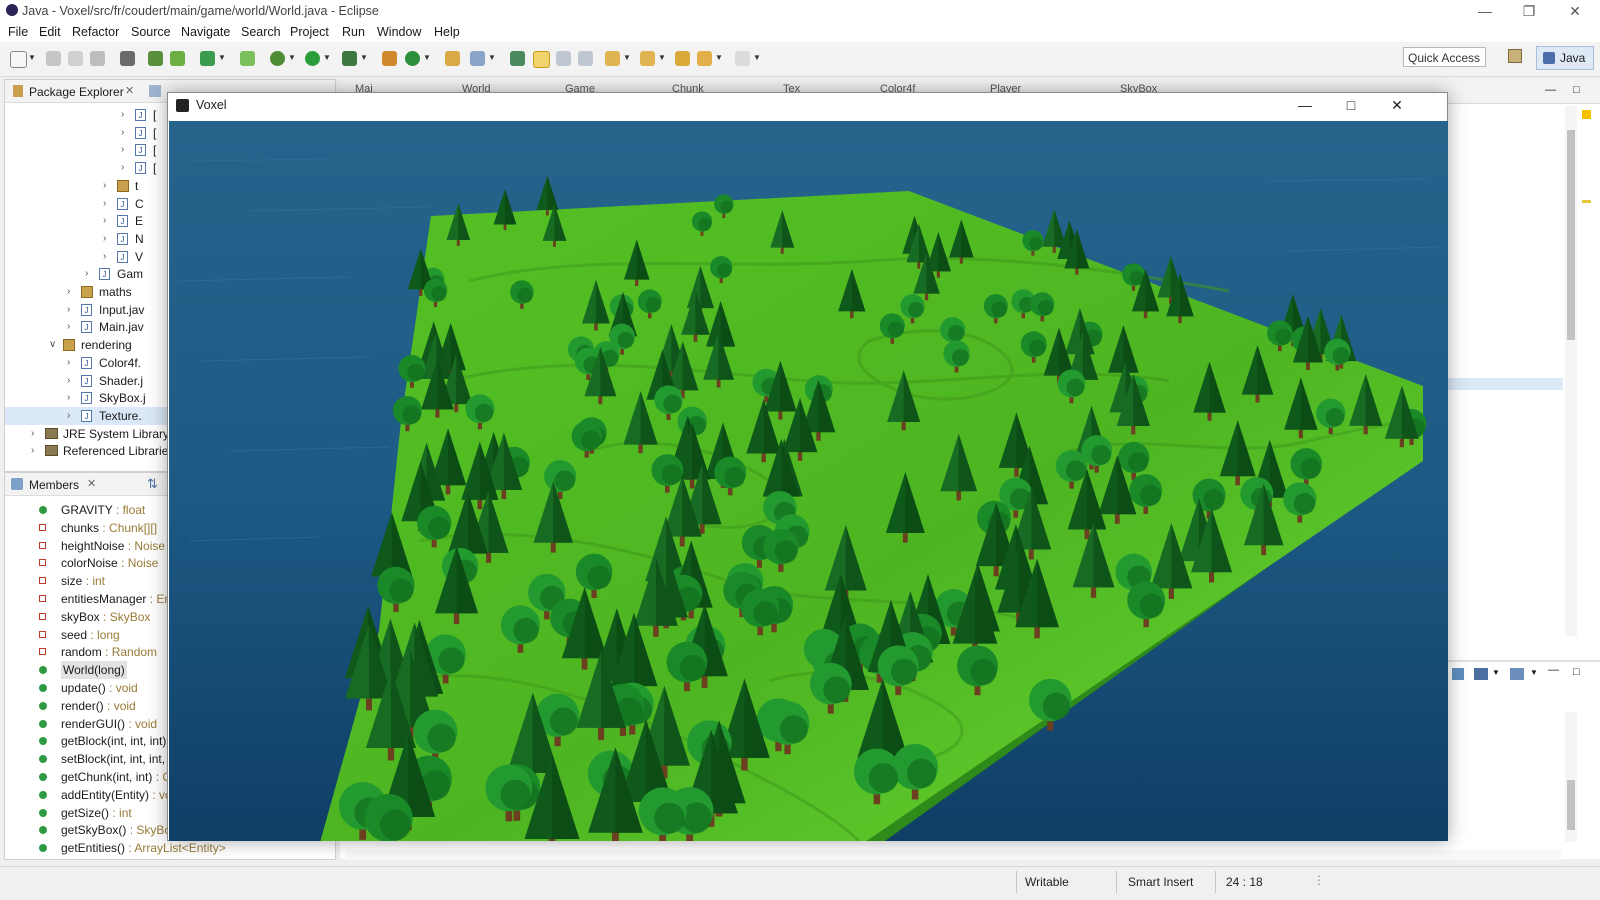  Describe the element at coordinates (682, 58) in the screenshot. I see `last-edit-icon` at that location.